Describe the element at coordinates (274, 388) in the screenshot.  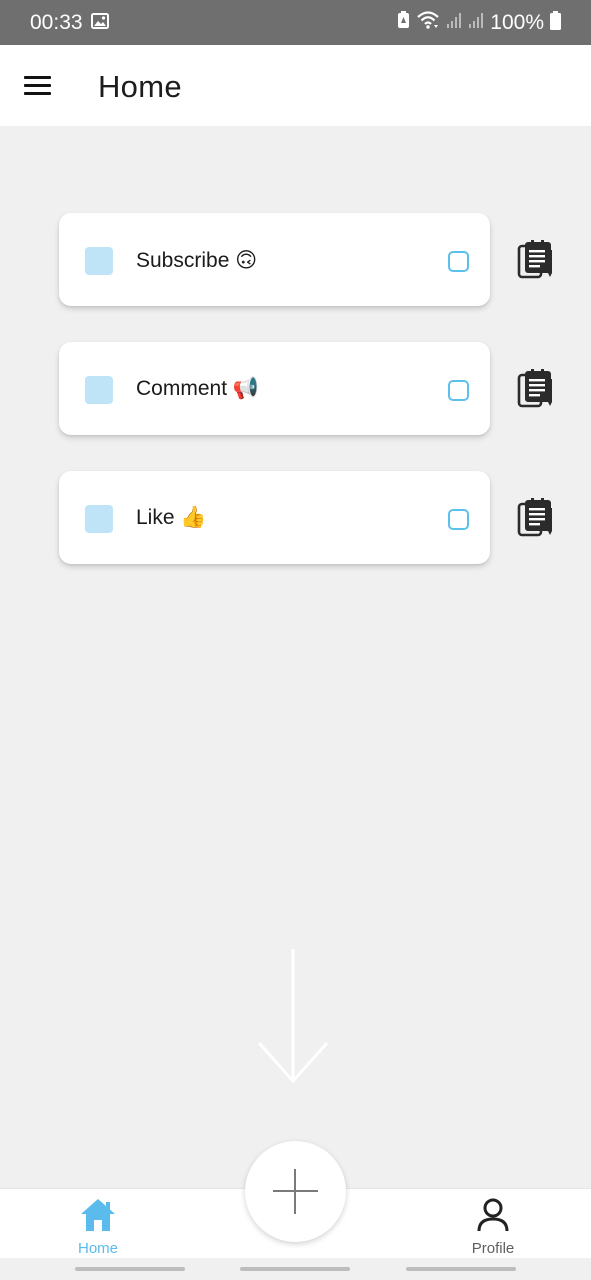
I see `task-card: Comment 📢` at that location.